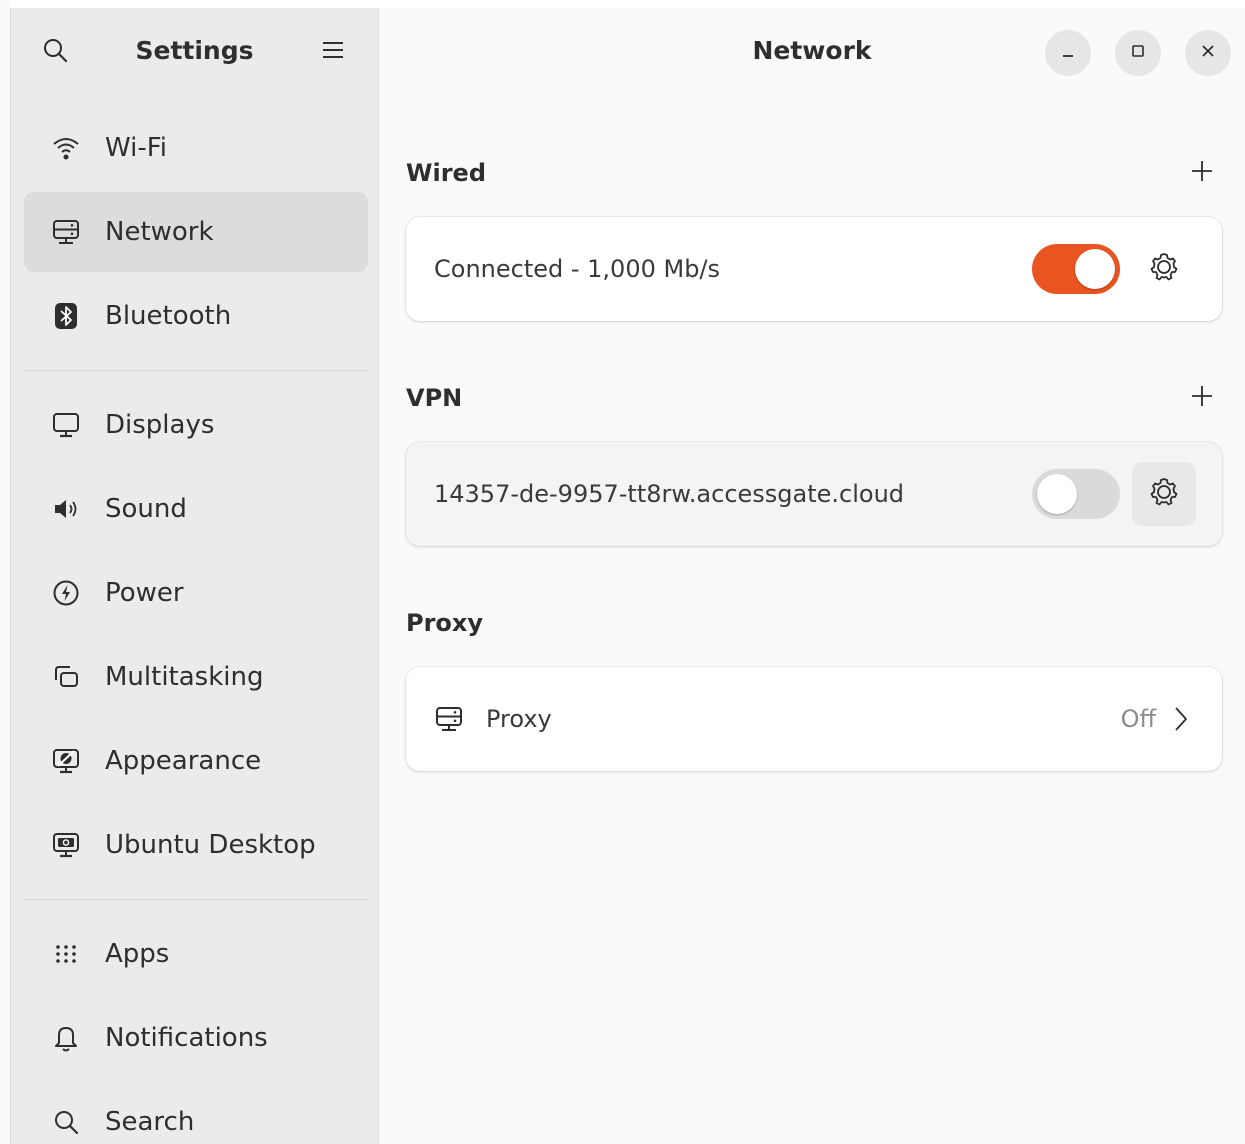 Image resolution: width=1245 pixels, height=1144 pixels. I want to click on sidebar-item-multitasking: Multitasking, so click(196, 677).